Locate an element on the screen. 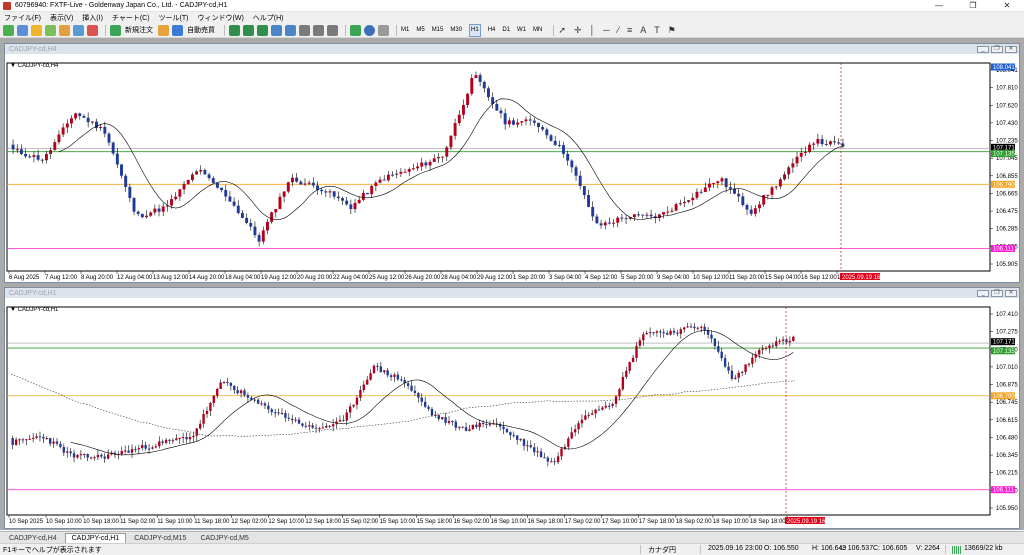  indicators-icon is located at coordinates (355, 30).